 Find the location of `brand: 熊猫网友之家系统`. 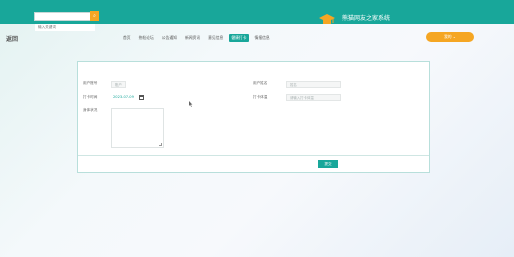

brand: 熊猫网友之家系统 is located at coordinates (354, 17).